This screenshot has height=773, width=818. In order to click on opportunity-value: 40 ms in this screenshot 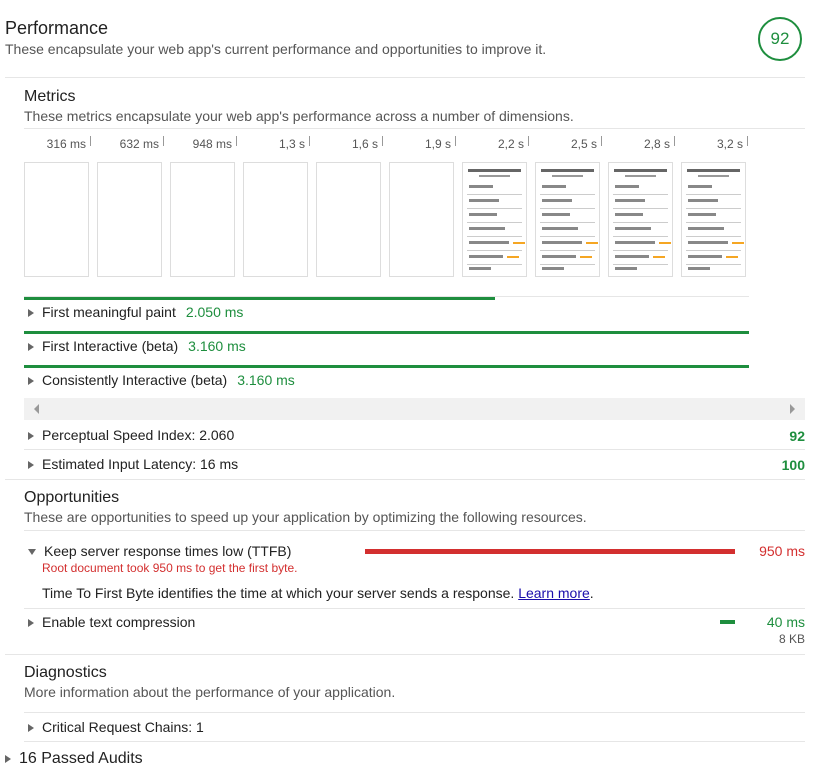, I will do `click(785, 622)`.